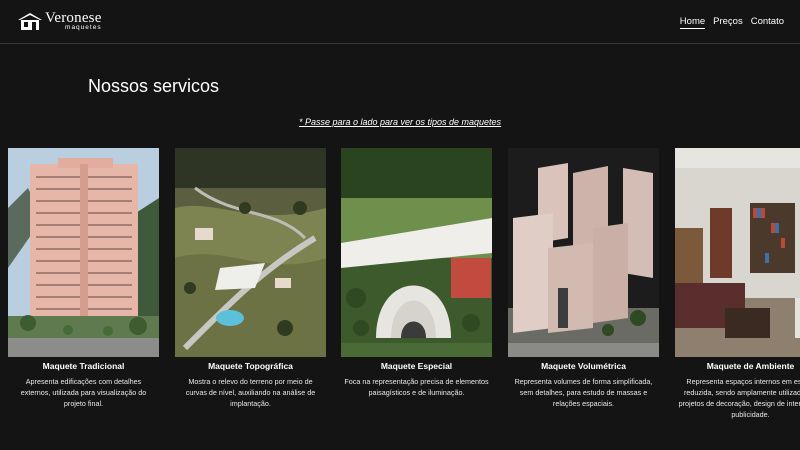  I want to click on section-title: Nossos servicos, so click(154, 86).